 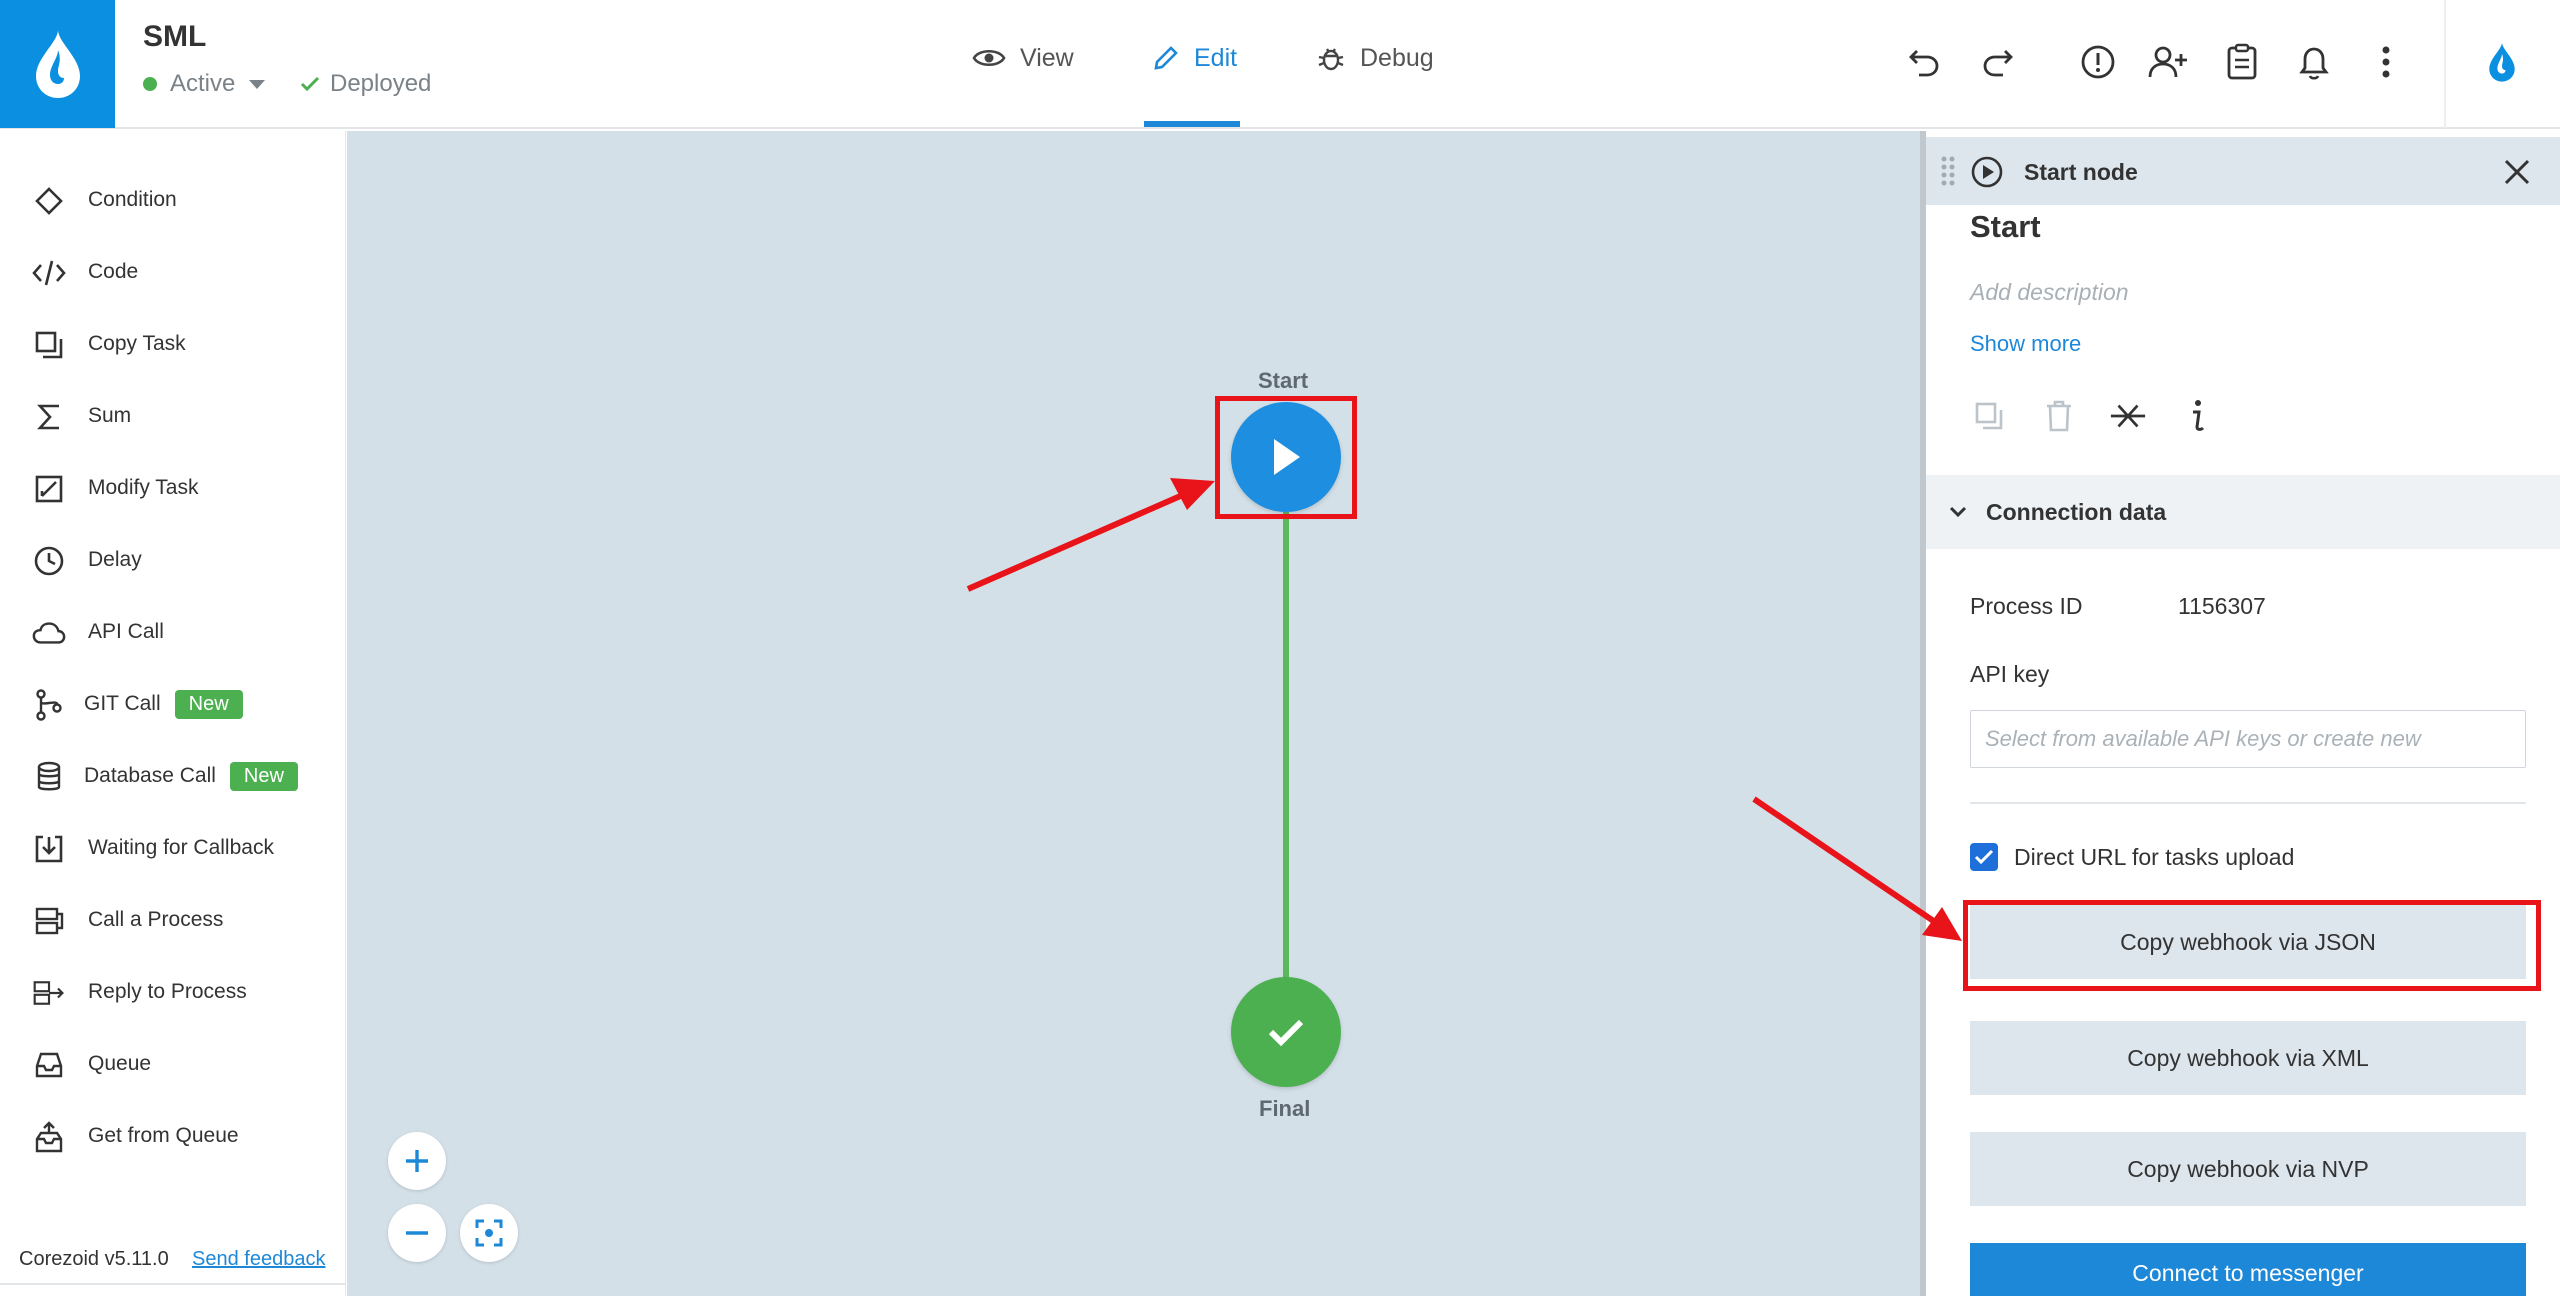 I want to click on process-title: SML, so click(x=175, y=36).